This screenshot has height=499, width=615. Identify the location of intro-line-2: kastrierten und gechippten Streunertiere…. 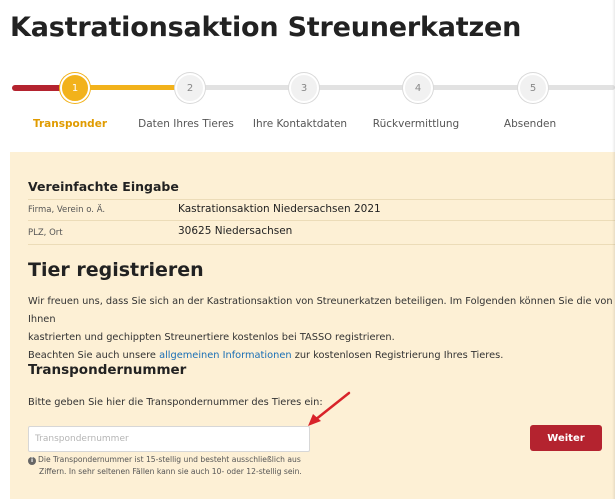
(211, 337).